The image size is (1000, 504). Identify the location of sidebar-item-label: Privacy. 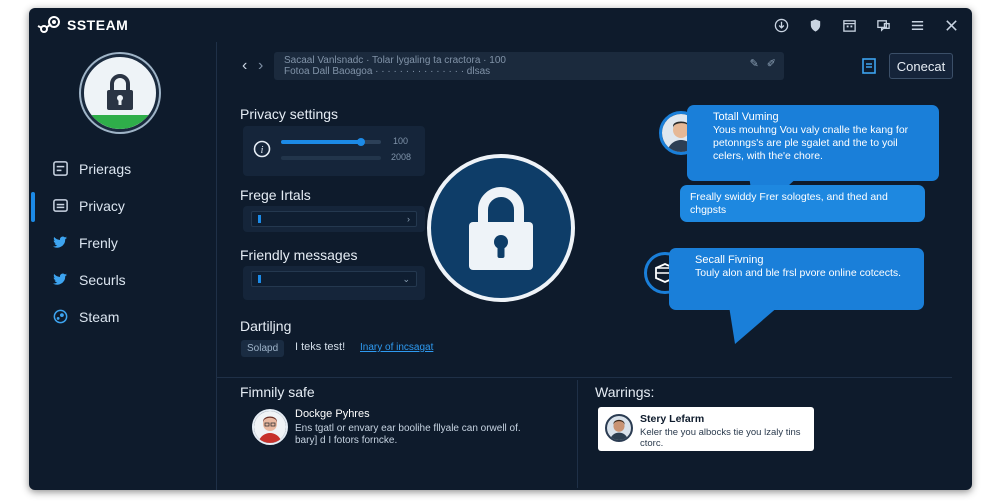
(102, 205).